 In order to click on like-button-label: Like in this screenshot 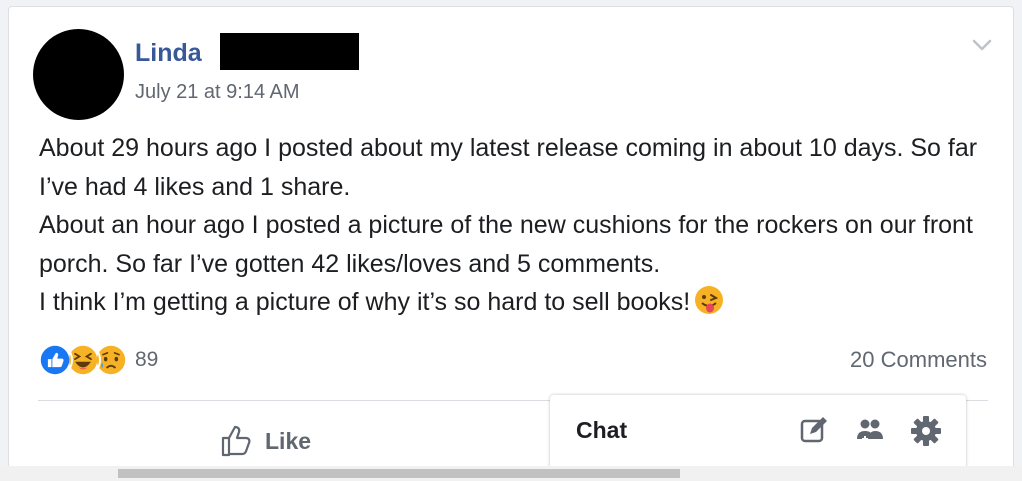, I will do `click(288, 440)`.